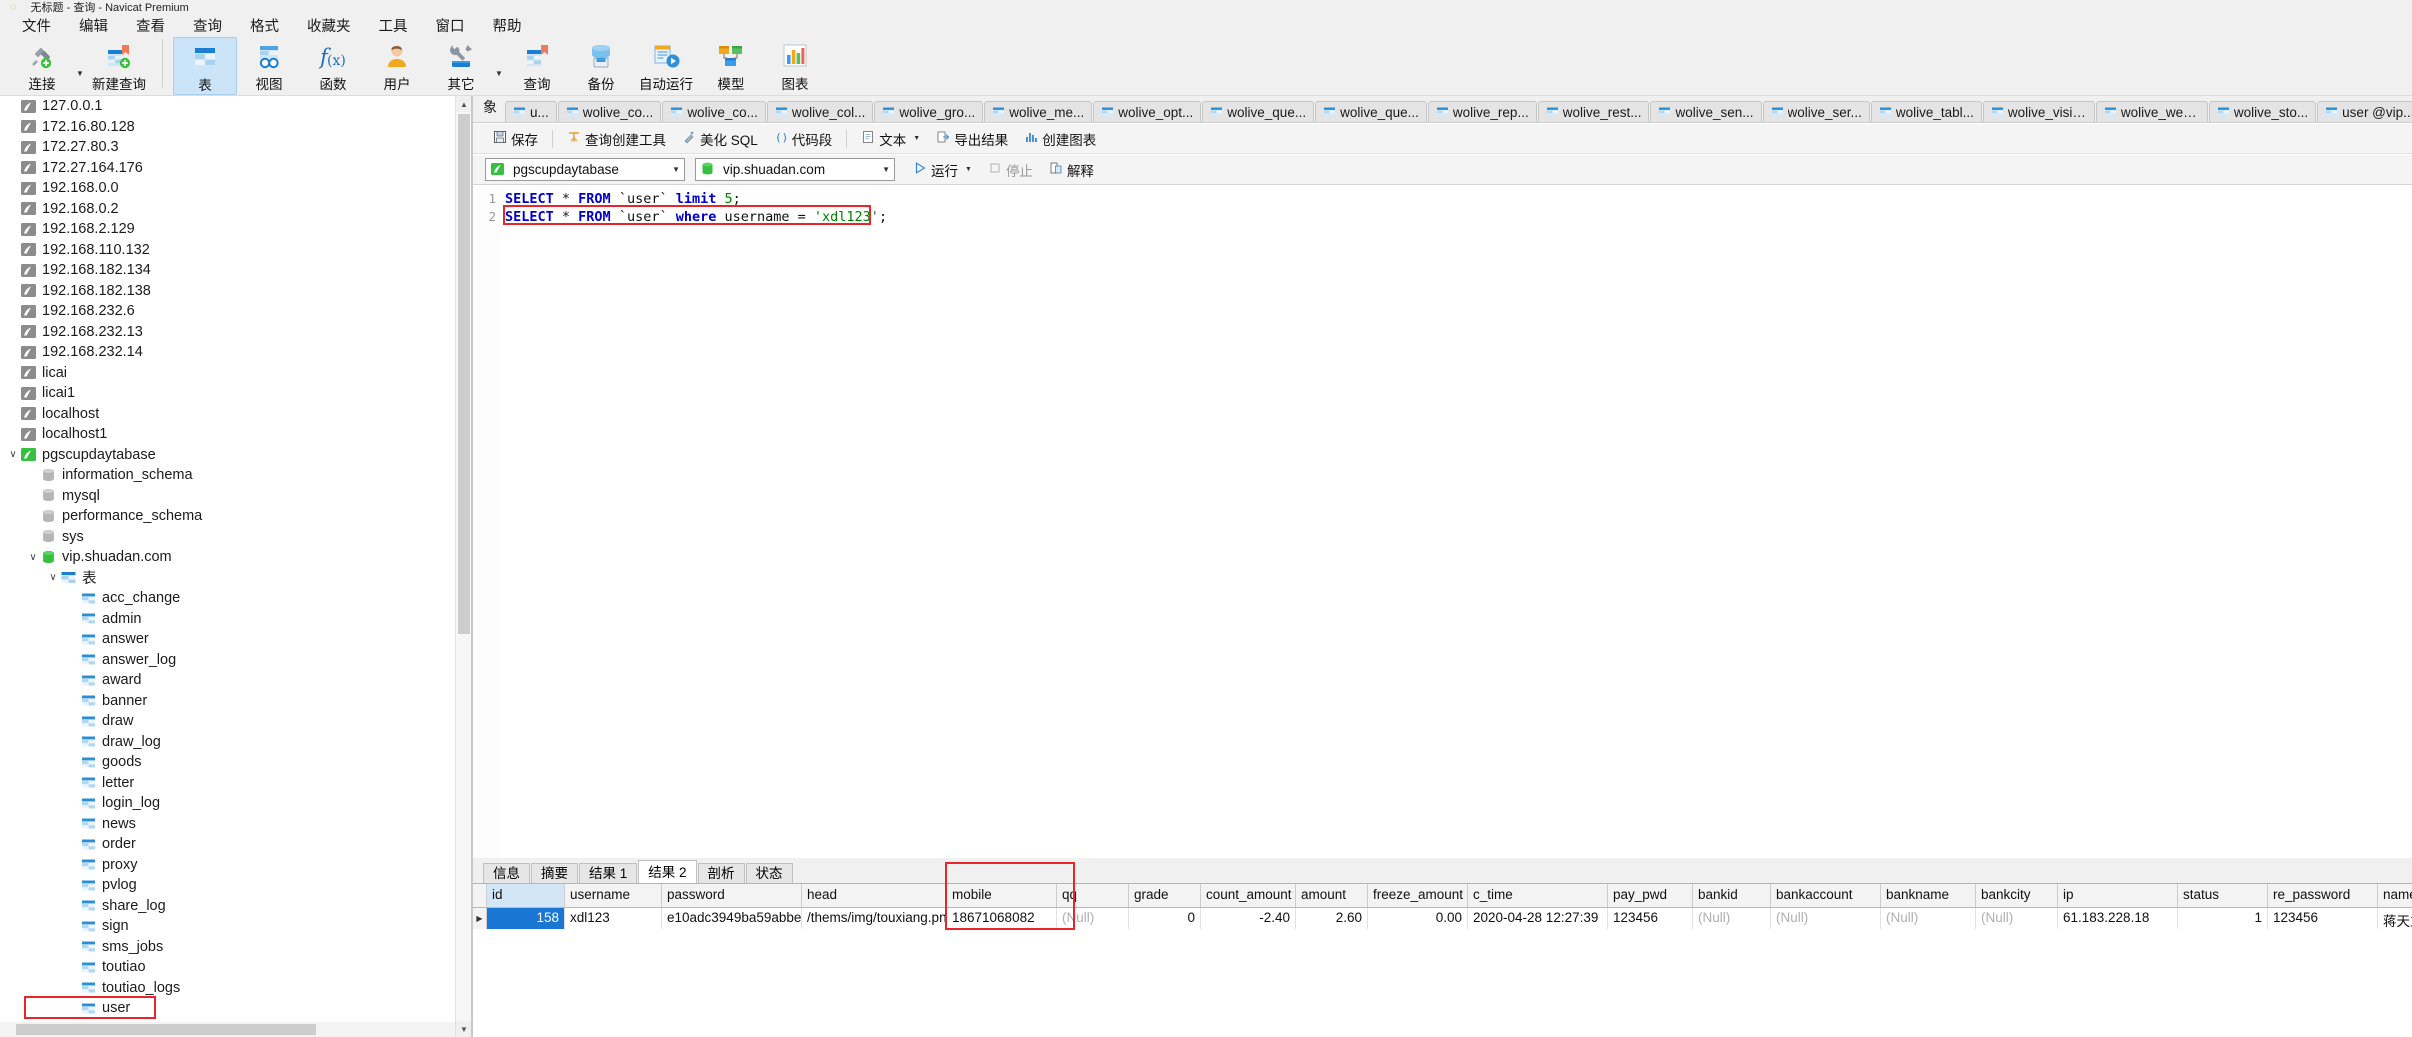 This screenshot has width=2412, height=1037. Describe the element at coordinates (235, 414) in the screenshot. I see `tree-item-localhost: localhost` at that location.